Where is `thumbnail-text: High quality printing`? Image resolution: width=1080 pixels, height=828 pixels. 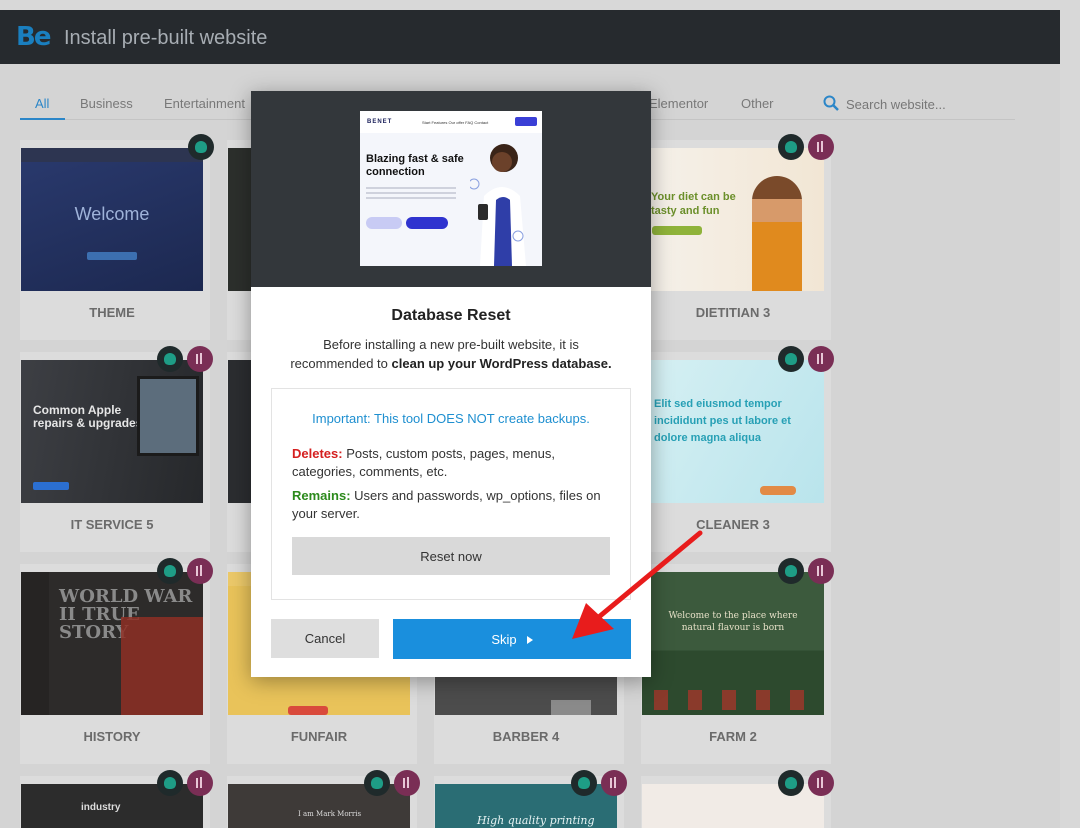
thumbnail-text: High quality printing is located at coordinates (536, 820).